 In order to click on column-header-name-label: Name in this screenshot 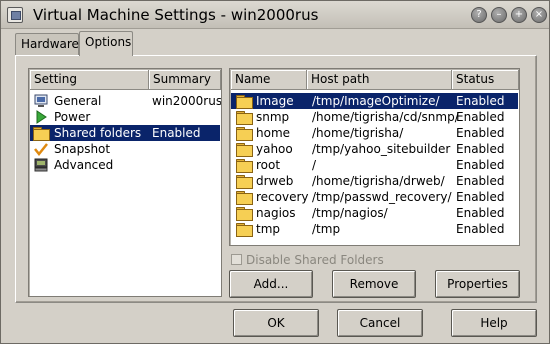, I will do `click(253, 79)`.